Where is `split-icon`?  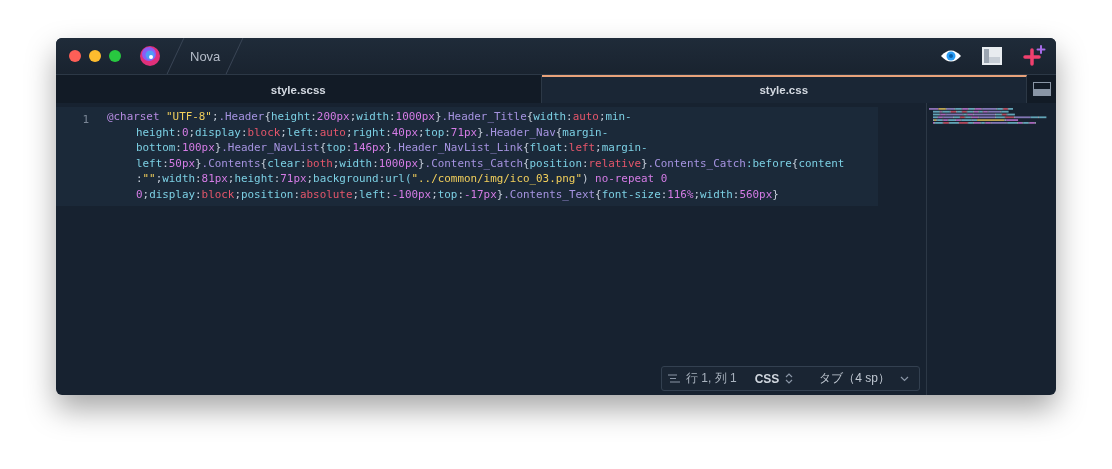
split-icon is located at coordinates (1041, 89).